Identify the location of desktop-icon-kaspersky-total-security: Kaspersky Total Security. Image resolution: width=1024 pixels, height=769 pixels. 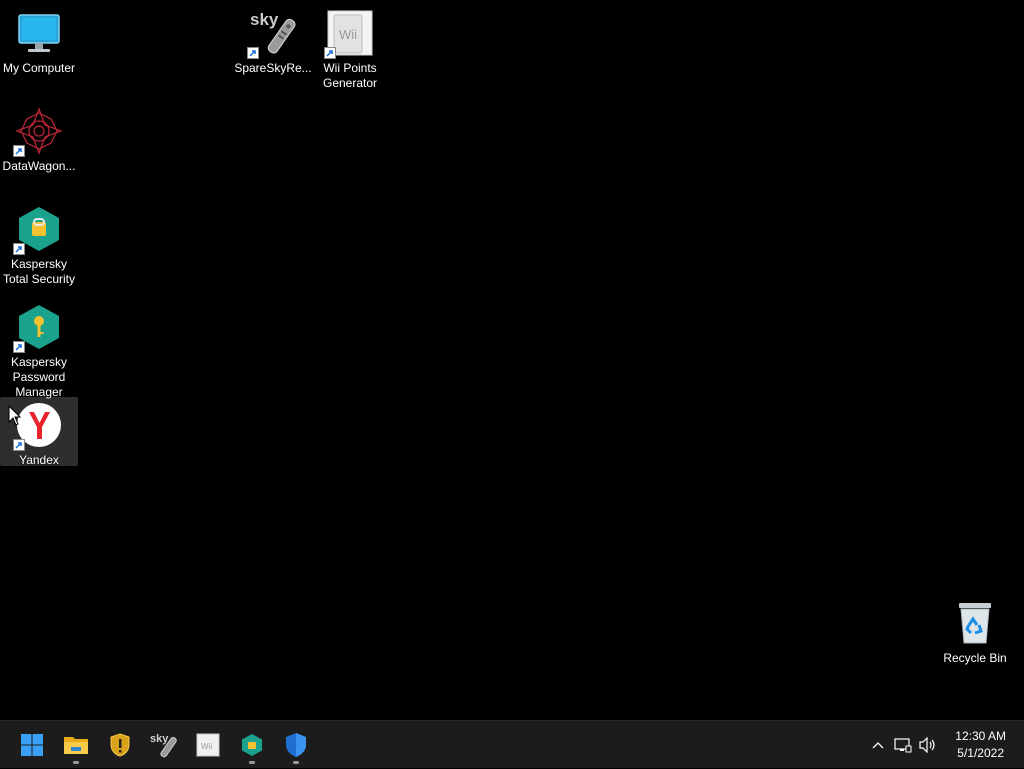
(39, 244).